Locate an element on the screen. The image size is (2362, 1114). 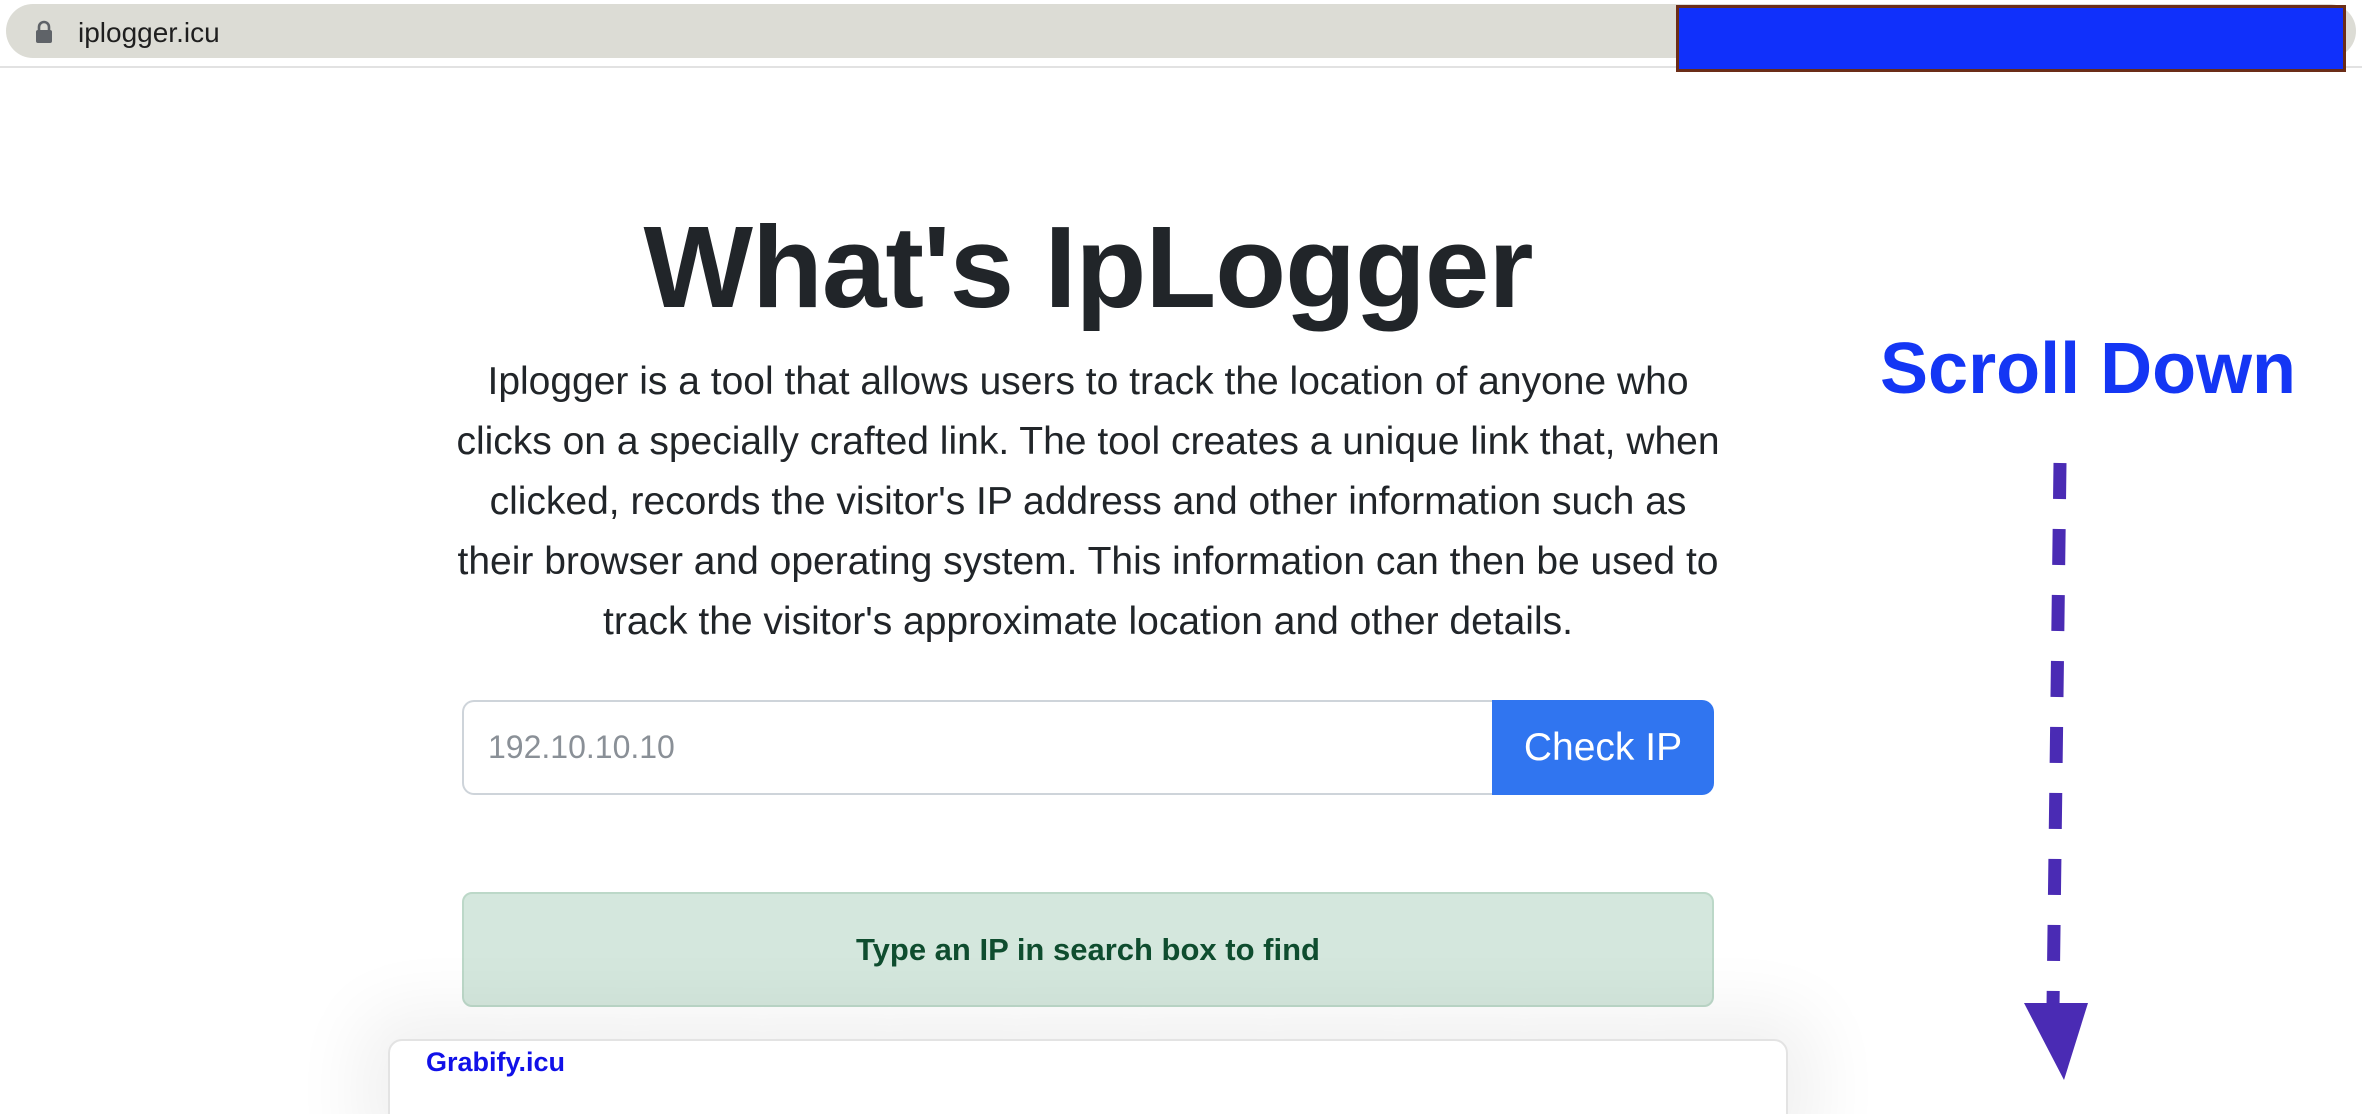
alert-text: Type an IP in search box to find is located at coordinates (1088, 949).